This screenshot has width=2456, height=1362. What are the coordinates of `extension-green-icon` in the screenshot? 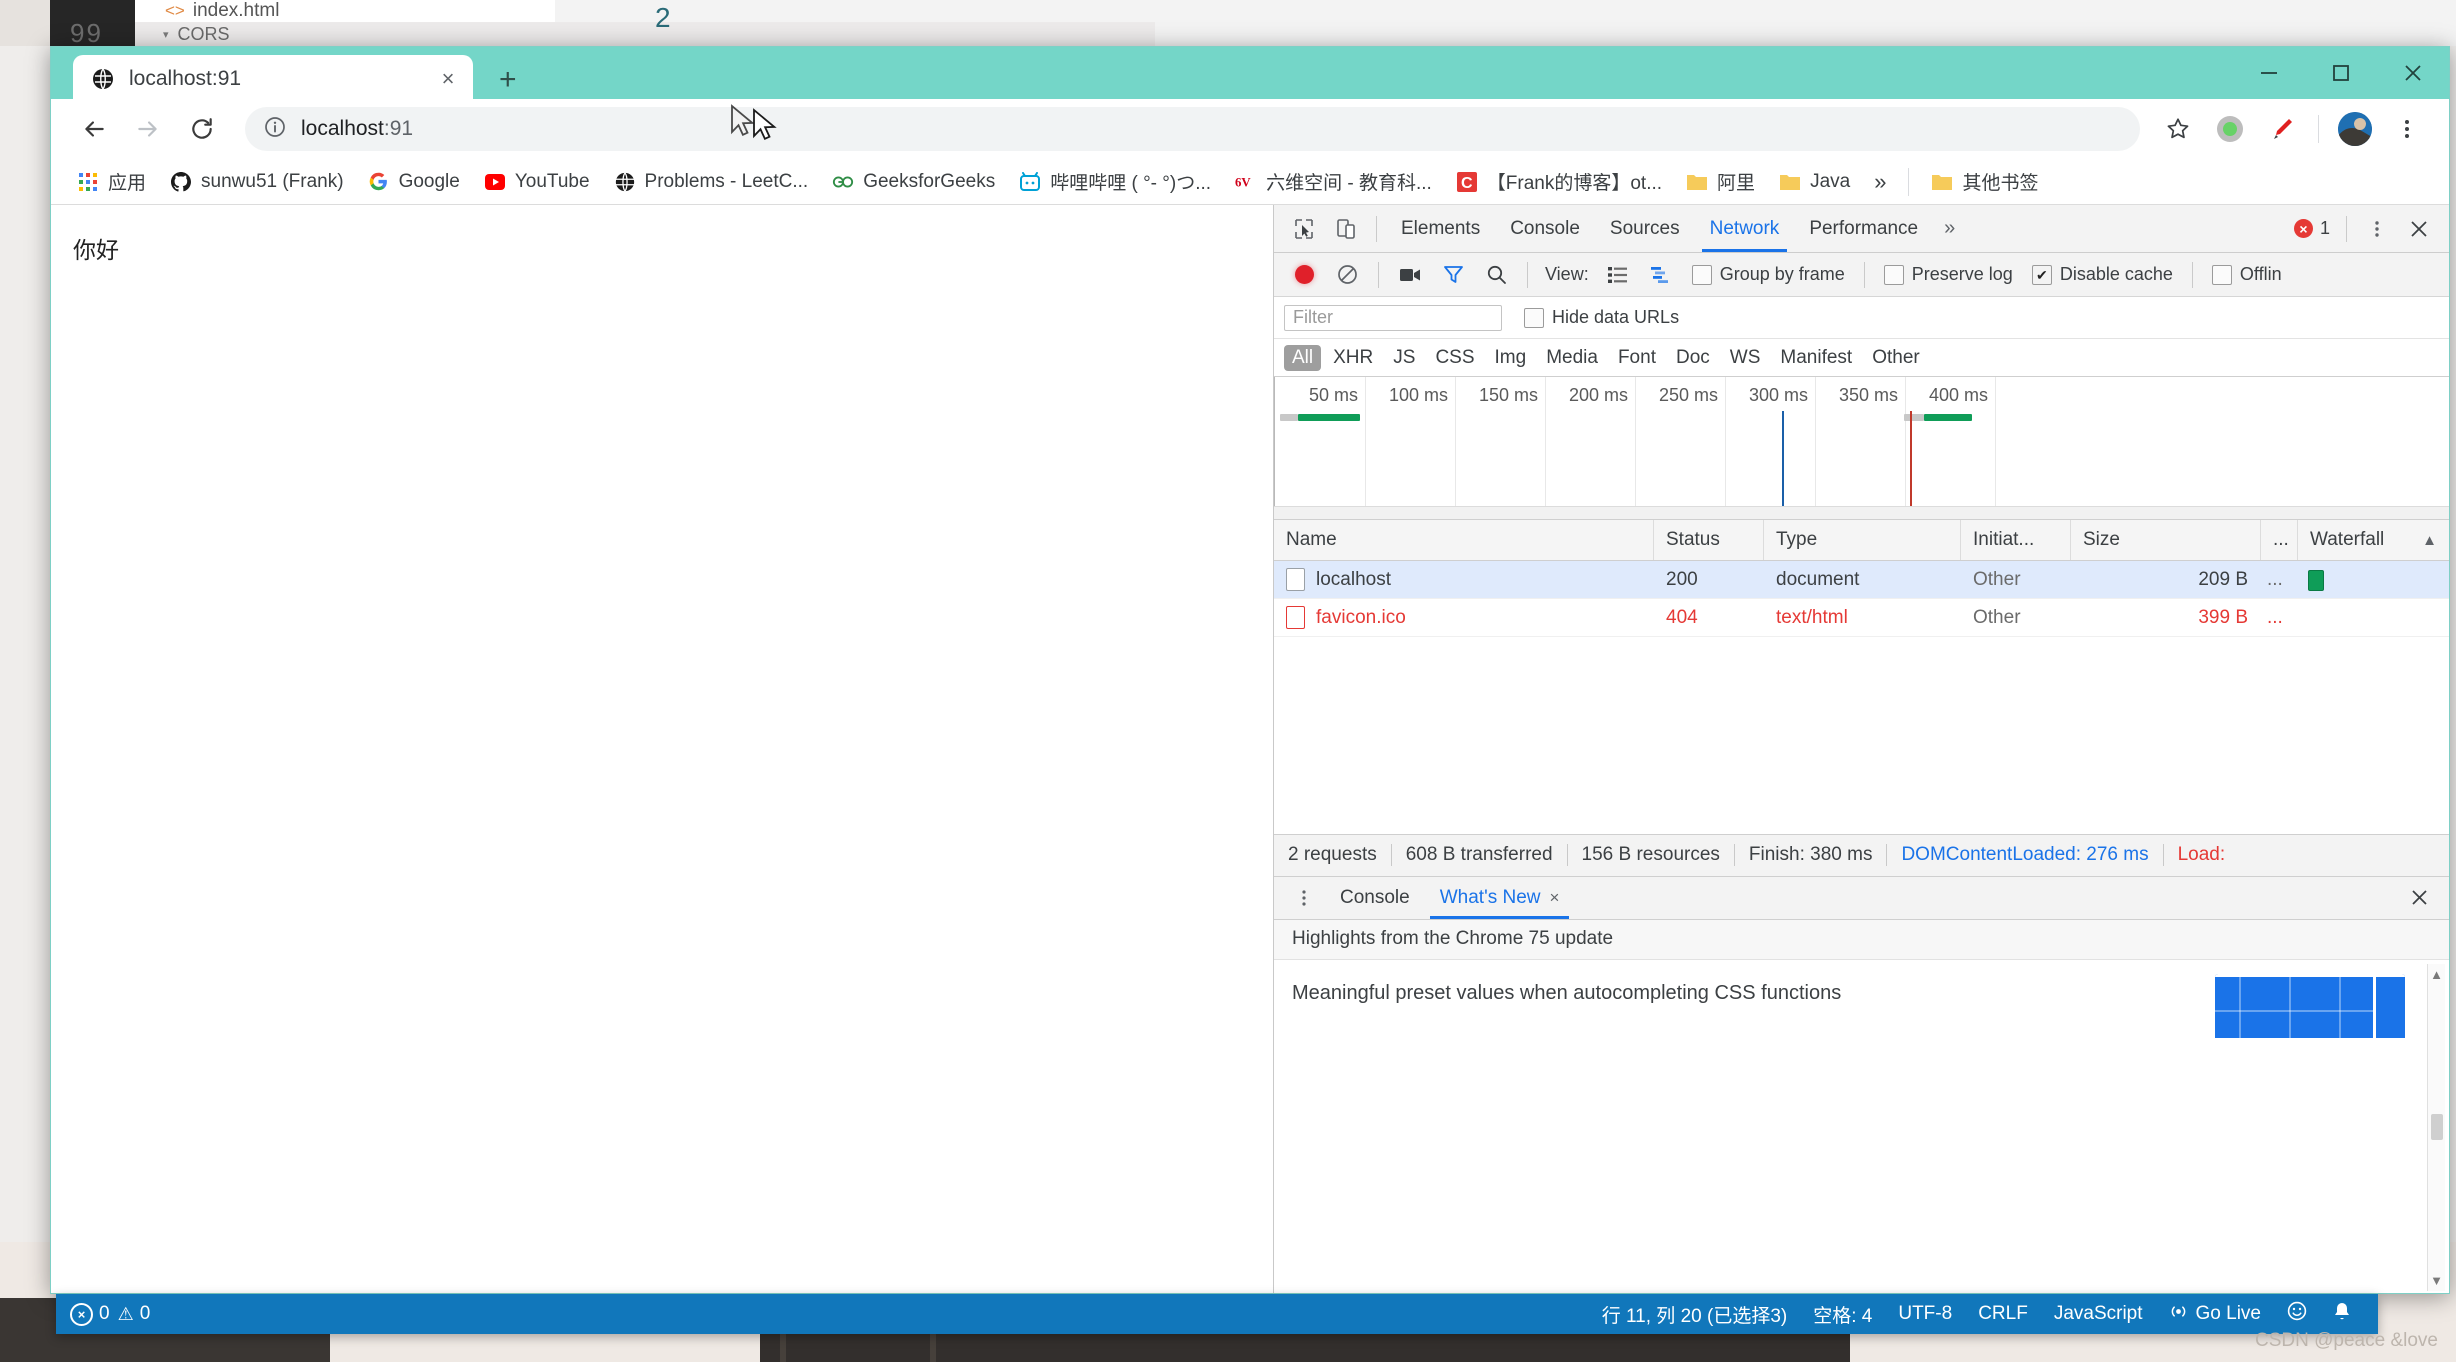 It's located at (2230, 129).